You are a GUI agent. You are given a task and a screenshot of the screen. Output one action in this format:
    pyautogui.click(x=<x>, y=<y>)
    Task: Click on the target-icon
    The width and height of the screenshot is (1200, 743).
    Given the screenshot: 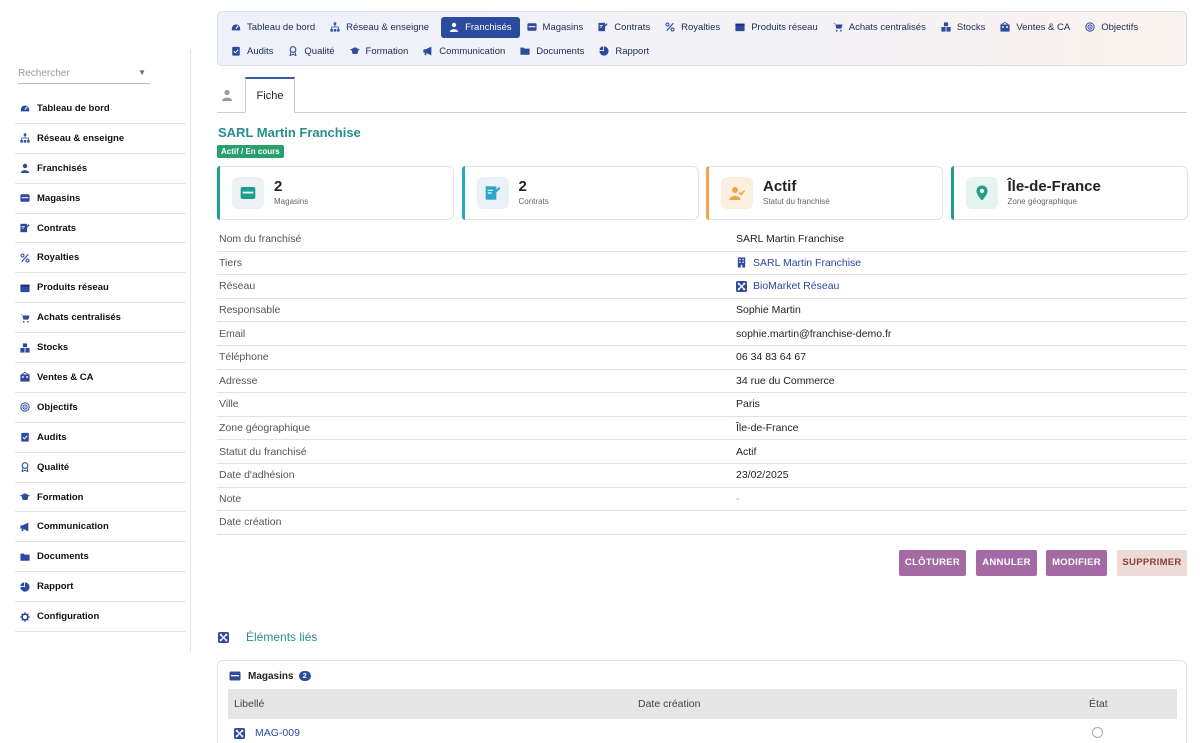 What is the action you would take?
    pyautogui.click(x=24, y=407)
    